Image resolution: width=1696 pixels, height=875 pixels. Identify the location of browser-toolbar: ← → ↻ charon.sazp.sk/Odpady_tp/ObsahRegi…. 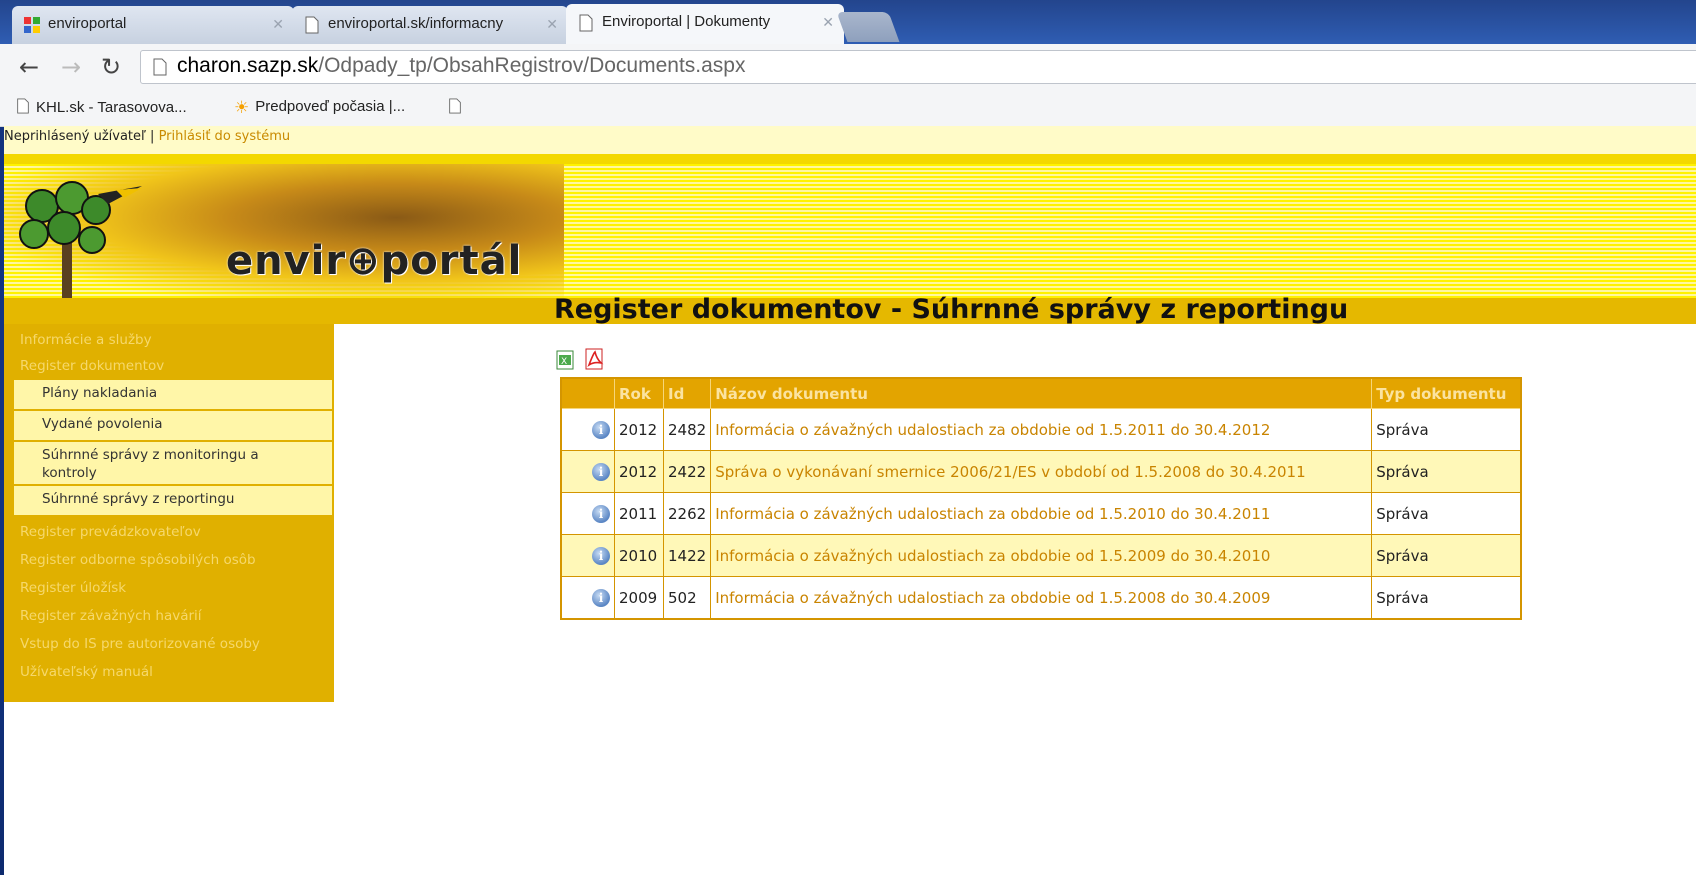
(848, 68).